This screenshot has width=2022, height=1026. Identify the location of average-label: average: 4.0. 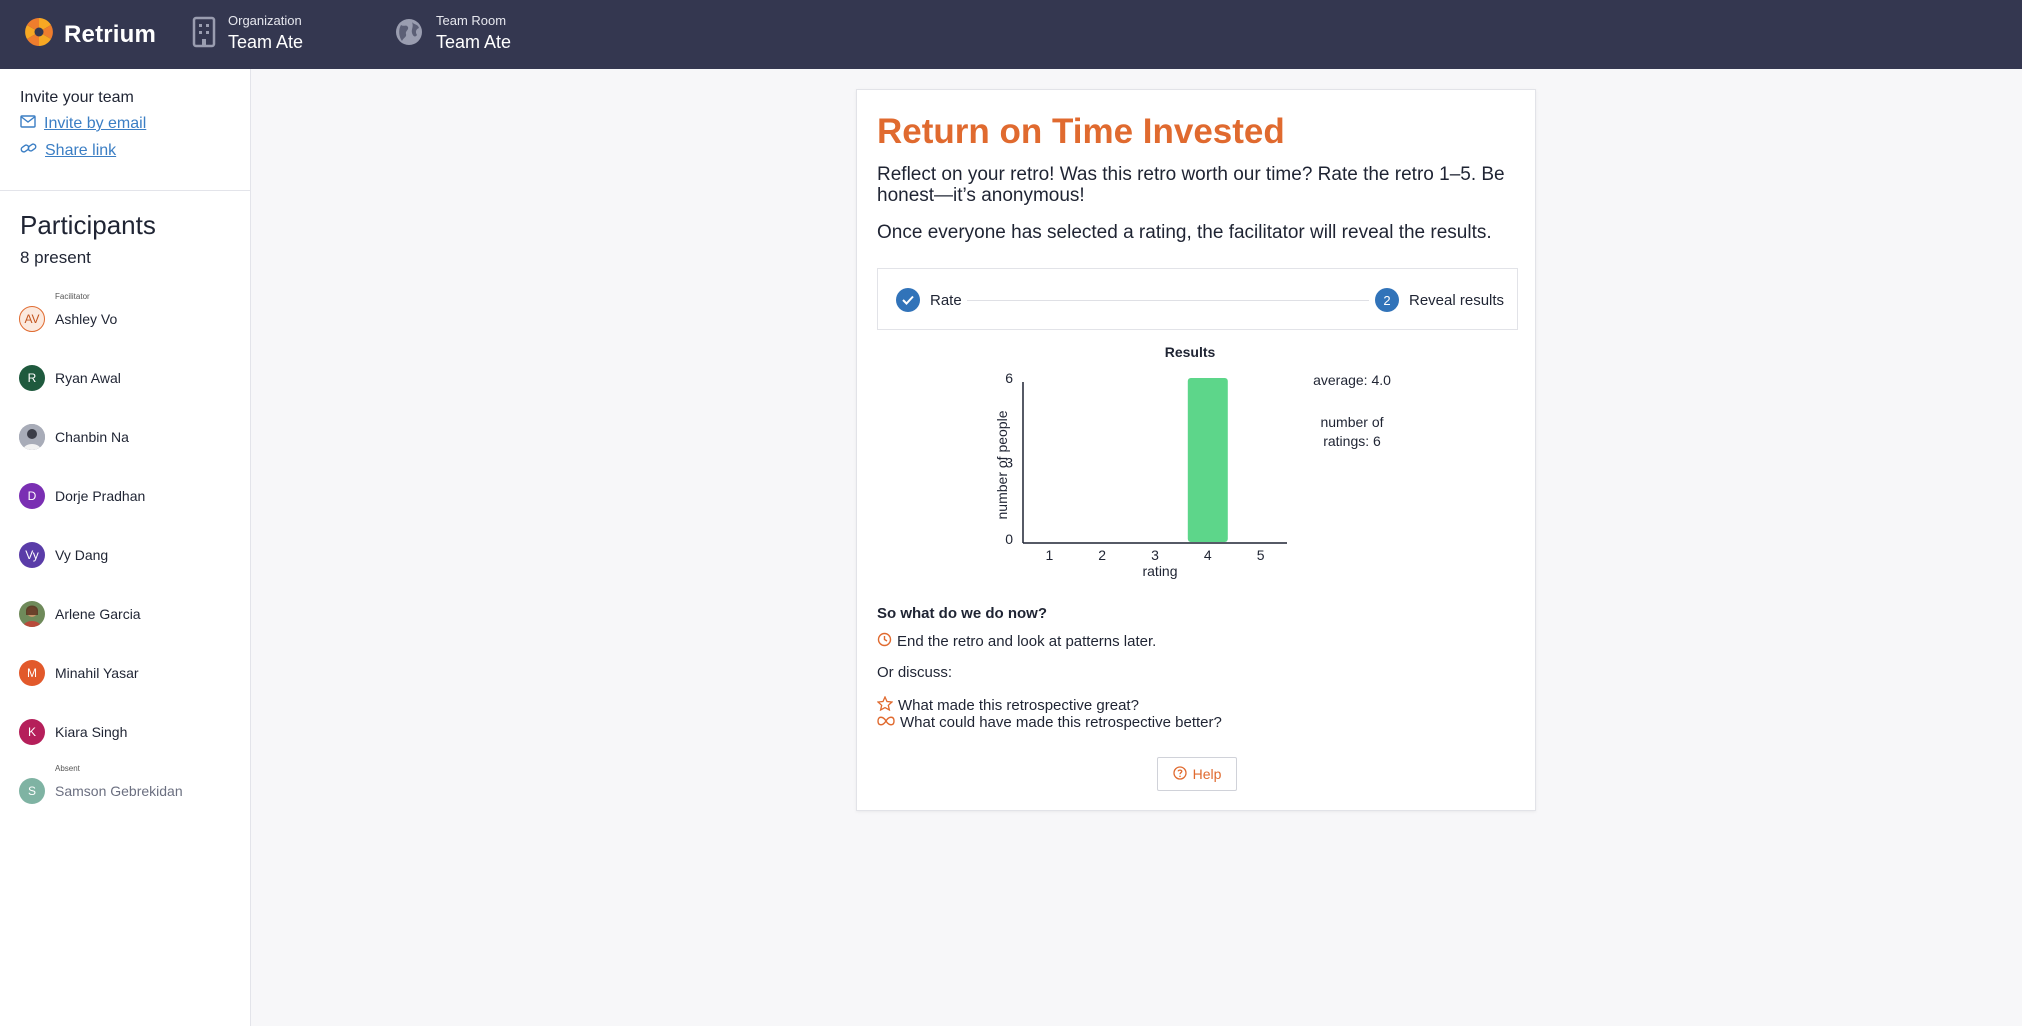
(1352, 380).